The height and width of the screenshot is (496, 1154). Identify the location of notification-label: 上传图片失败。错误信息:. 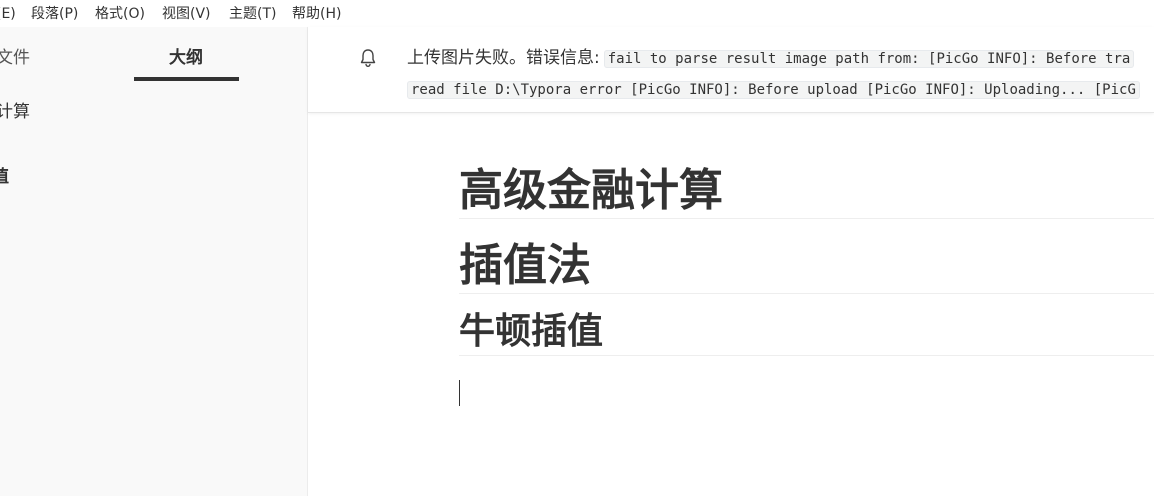
(503, 58).